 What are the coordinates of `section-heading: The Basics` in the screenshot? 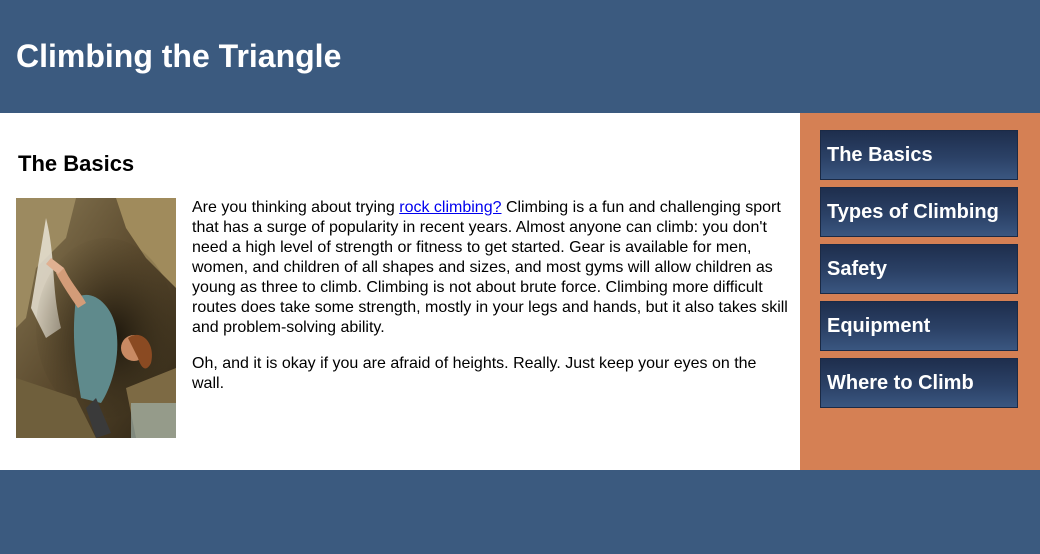 It's located at (76, 163).